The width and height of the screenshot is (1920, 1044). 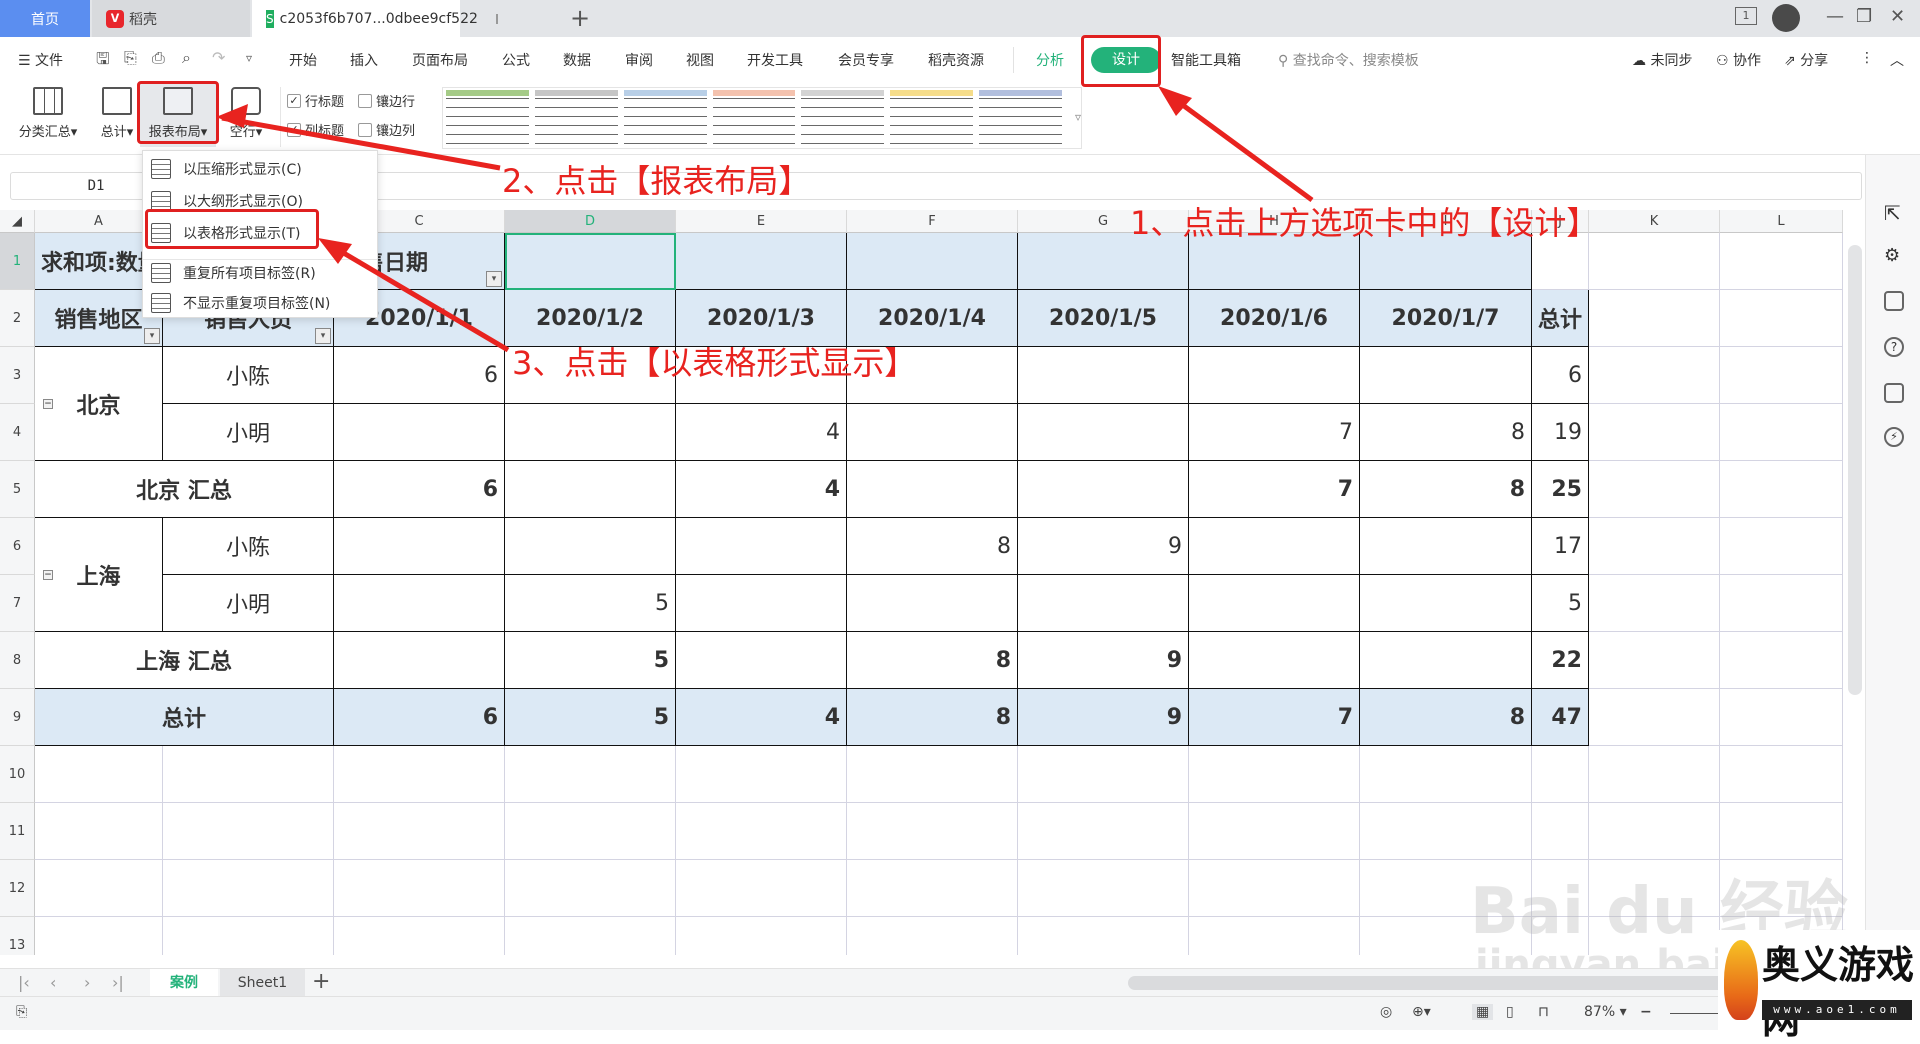 What do you see at coordinates (152, 336) in the screenshot?
I see `region-filter-dropdown-icon: ▾` at bounding box center [152, 336].